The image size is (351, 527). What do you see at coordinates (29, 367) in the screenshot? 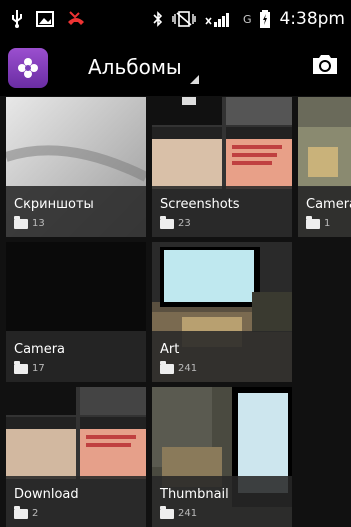
I see `album-count: 17` at bounding box center [29, 367].